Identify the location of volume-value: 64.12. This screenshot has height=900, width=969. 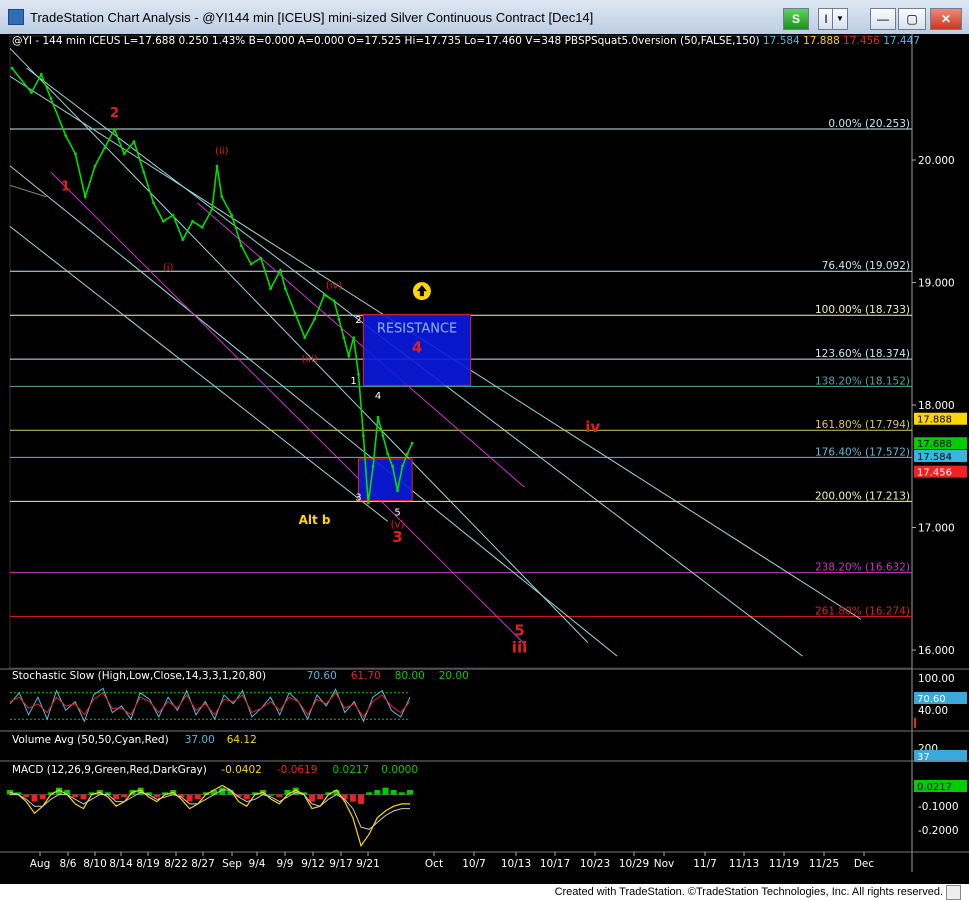
(242, 740).